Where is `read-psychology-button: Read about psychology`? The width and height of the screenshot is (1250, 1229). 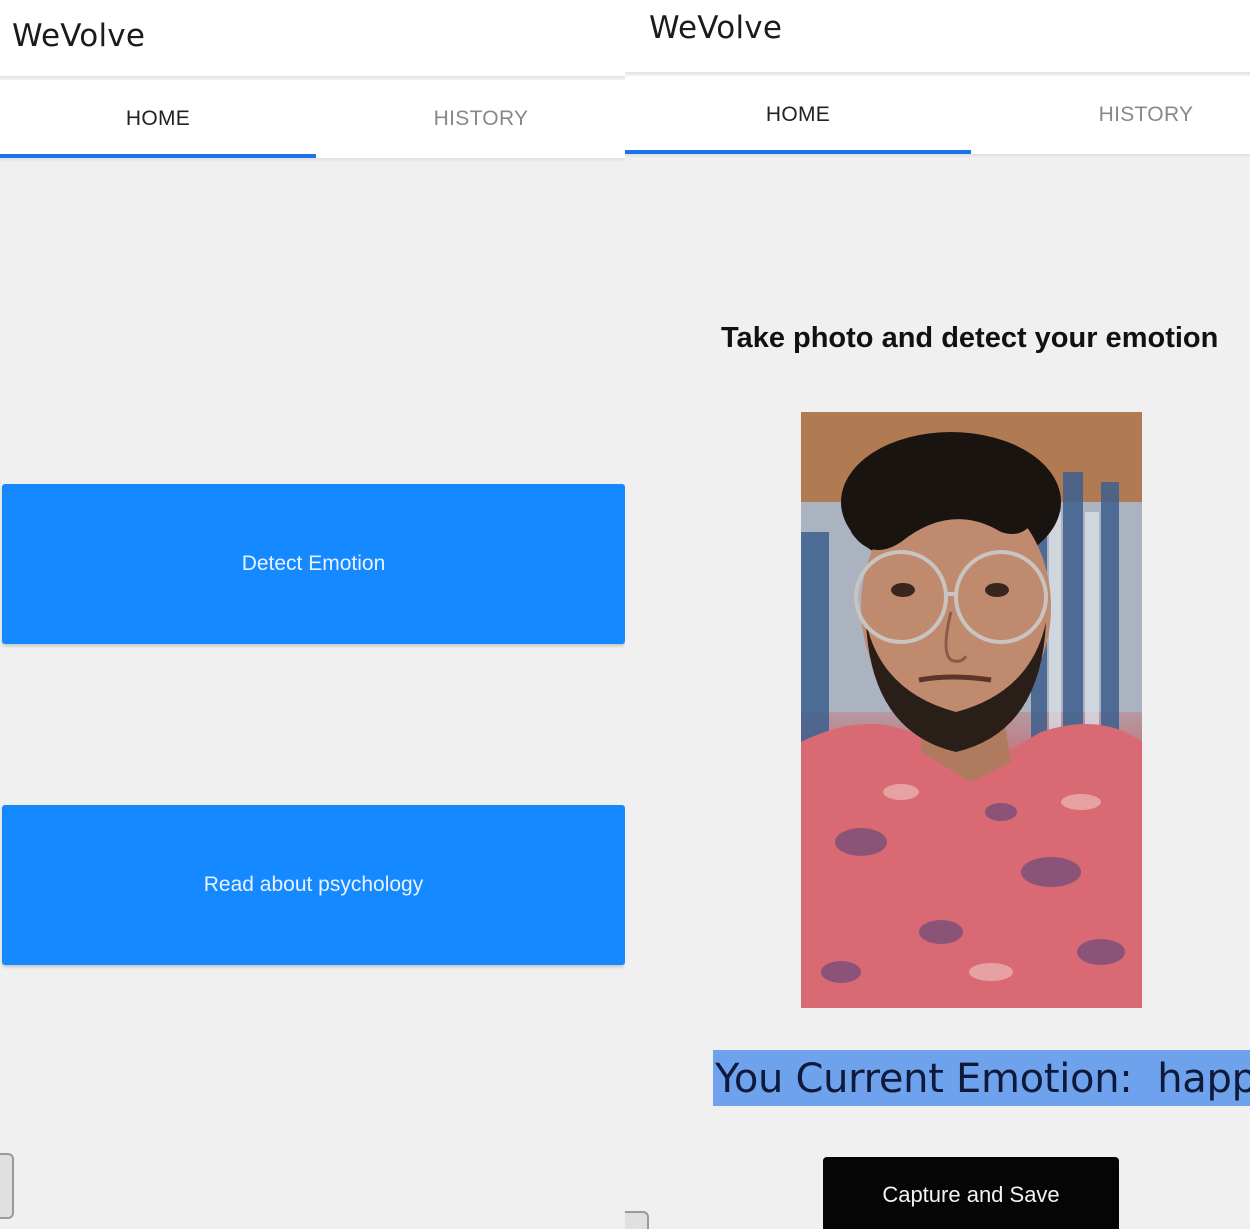
read-psychology-button: Read about psychology is located at coordinates (313, 885).